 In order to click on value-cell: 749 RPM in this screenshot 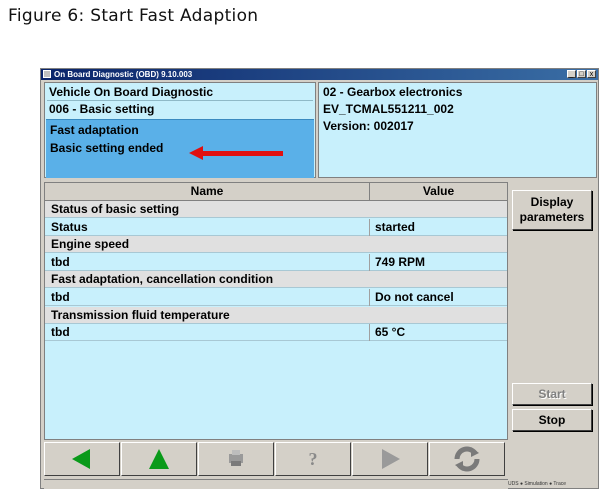, I will do `click(400, 261)`.